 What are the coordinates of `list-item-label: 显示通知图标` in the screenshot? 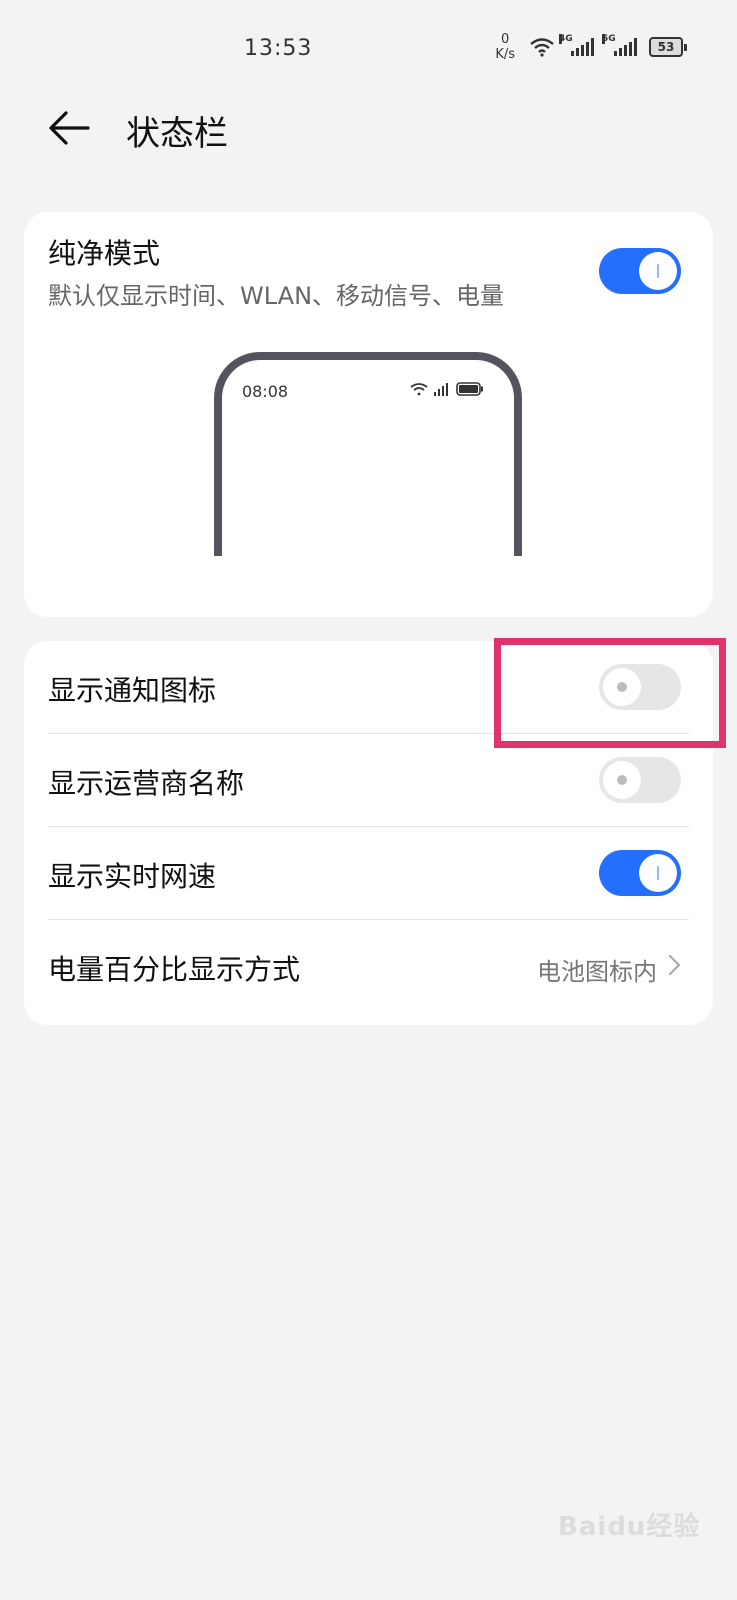 It's located at (132, 690).